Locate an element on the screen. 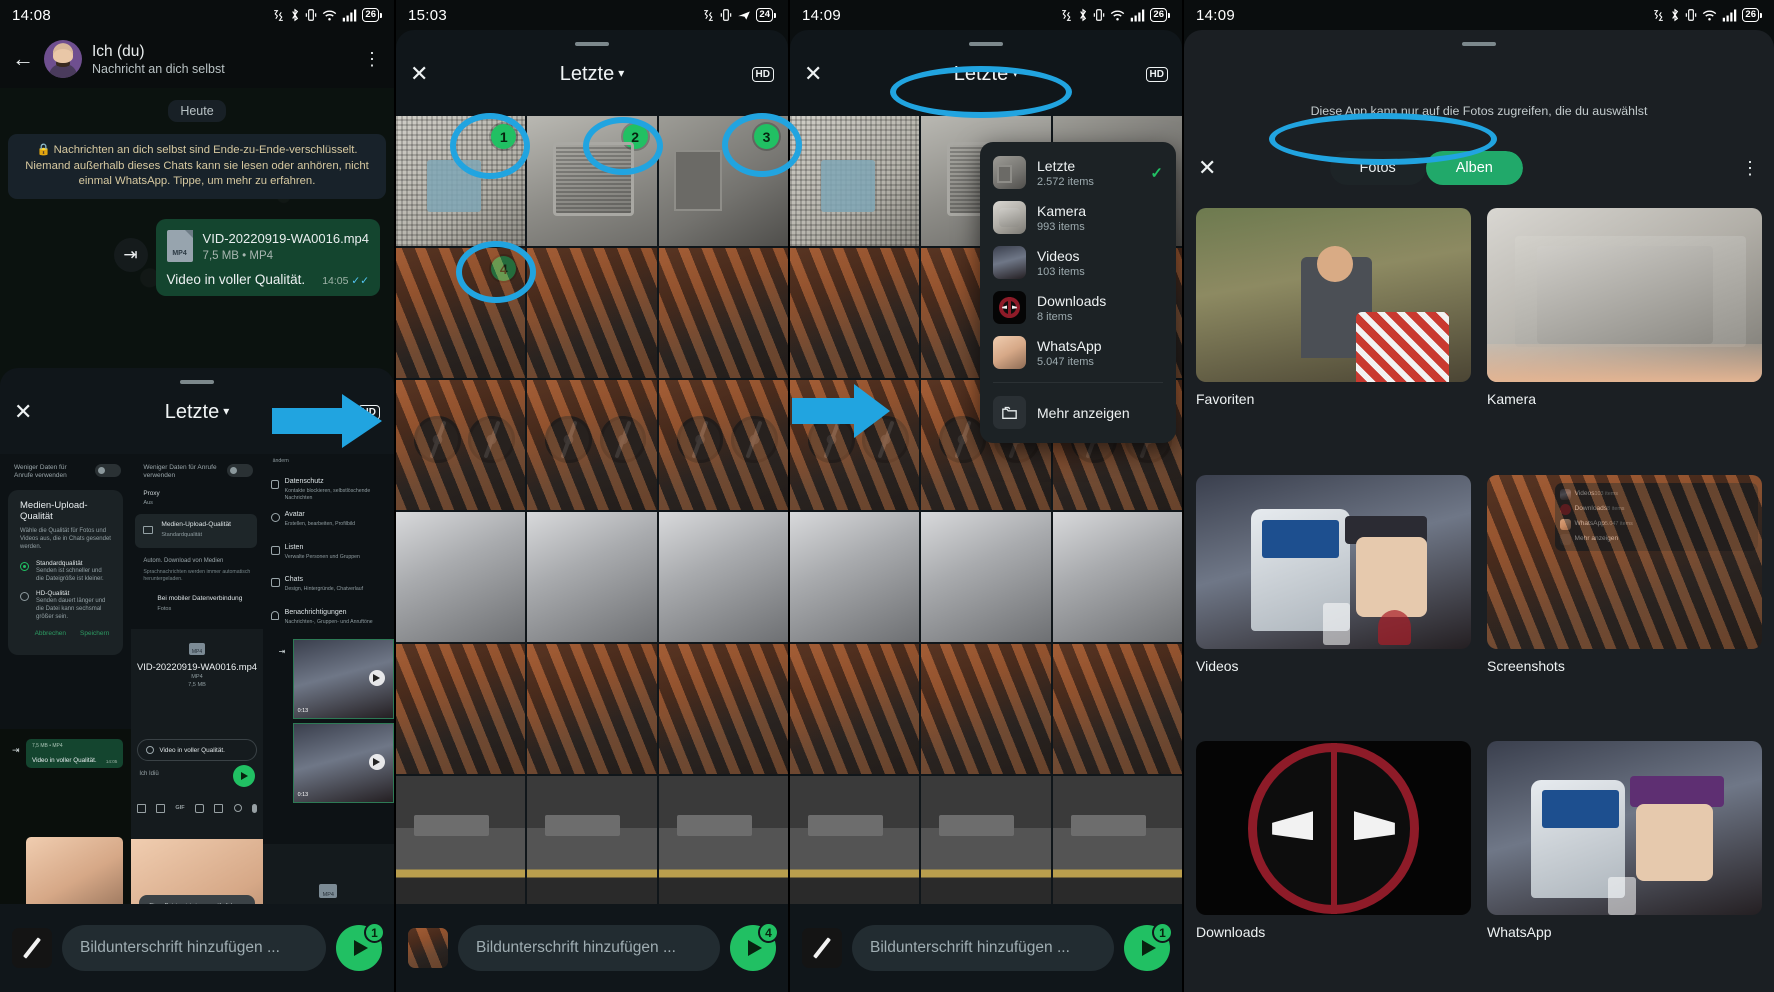  album-cover is located at coordinates (1624, 828).